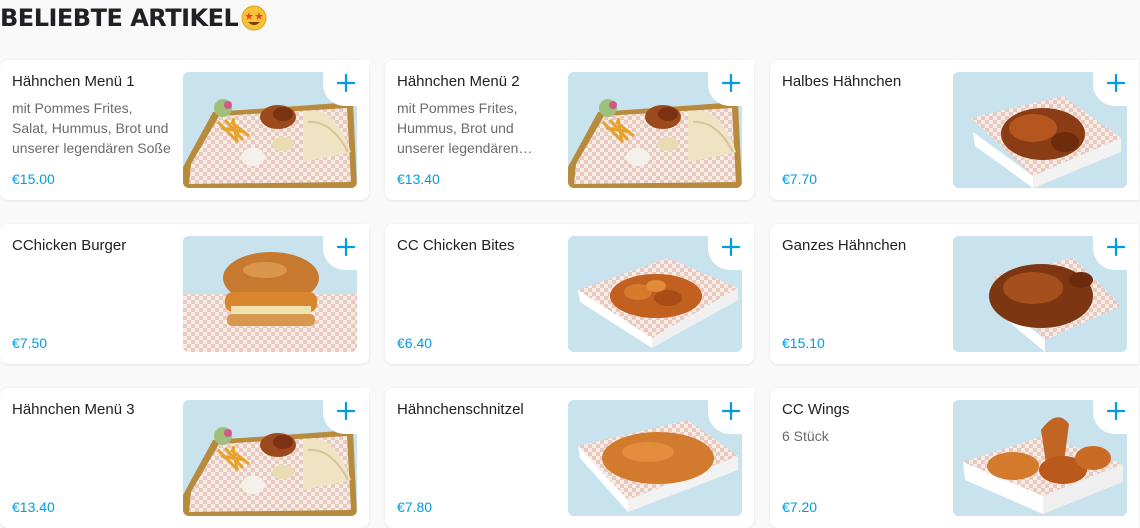 This screenshot has width=1140, height=528. Describe the element at coordinates (119, 18) in the screenshot. I see `section-title-text: BELIEBTE ARTIKEL` at that location.